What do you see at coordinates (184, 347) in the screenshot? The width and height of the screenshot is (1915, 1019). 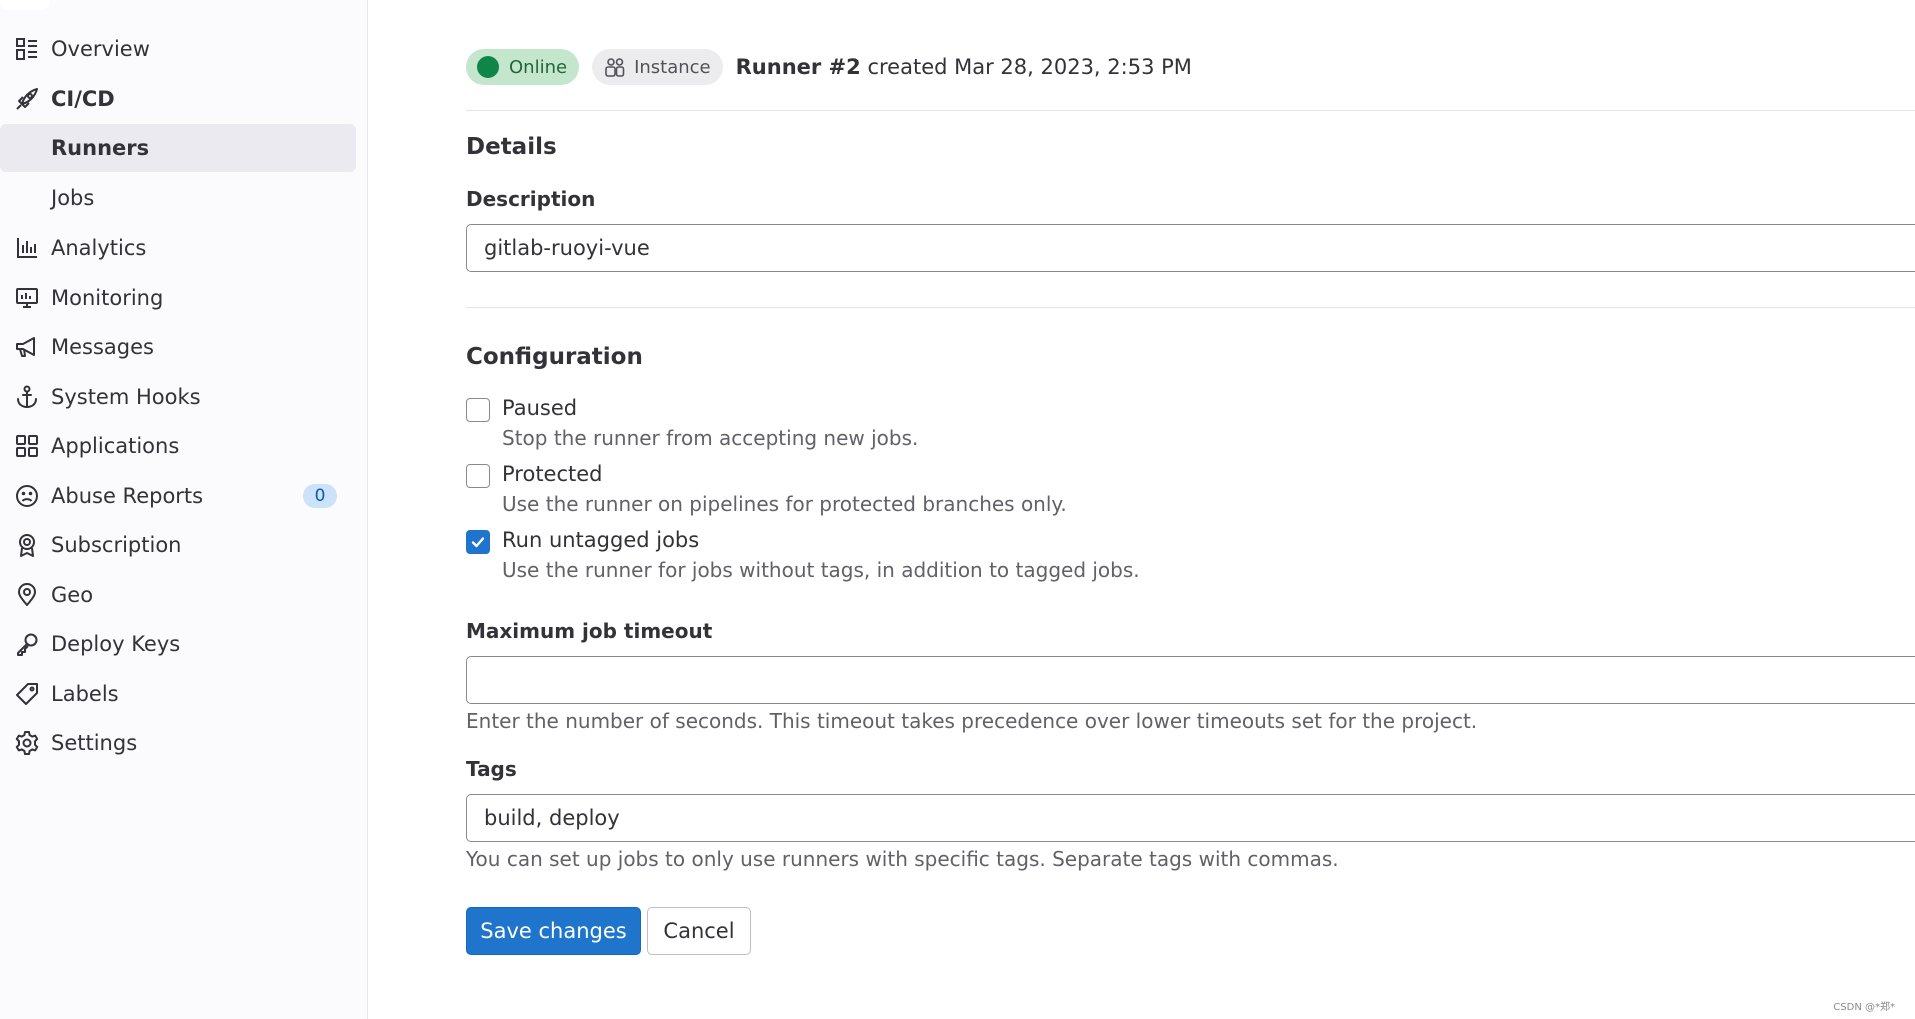 I see `sidebar-item-messages: Messages` at bounding box center [184, 347].